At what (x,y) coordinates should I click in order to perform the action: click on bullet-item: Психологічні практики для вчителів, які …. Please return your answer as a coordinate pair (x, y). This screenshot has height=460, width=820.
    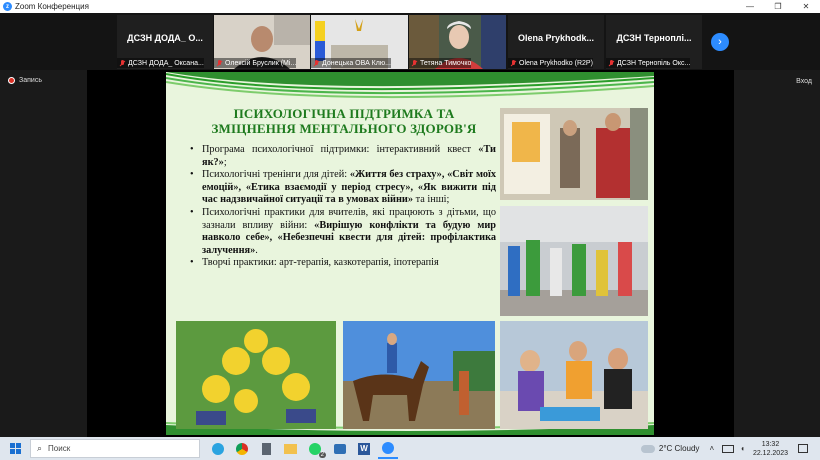
    Looking at the image, I should click on (342, 232).